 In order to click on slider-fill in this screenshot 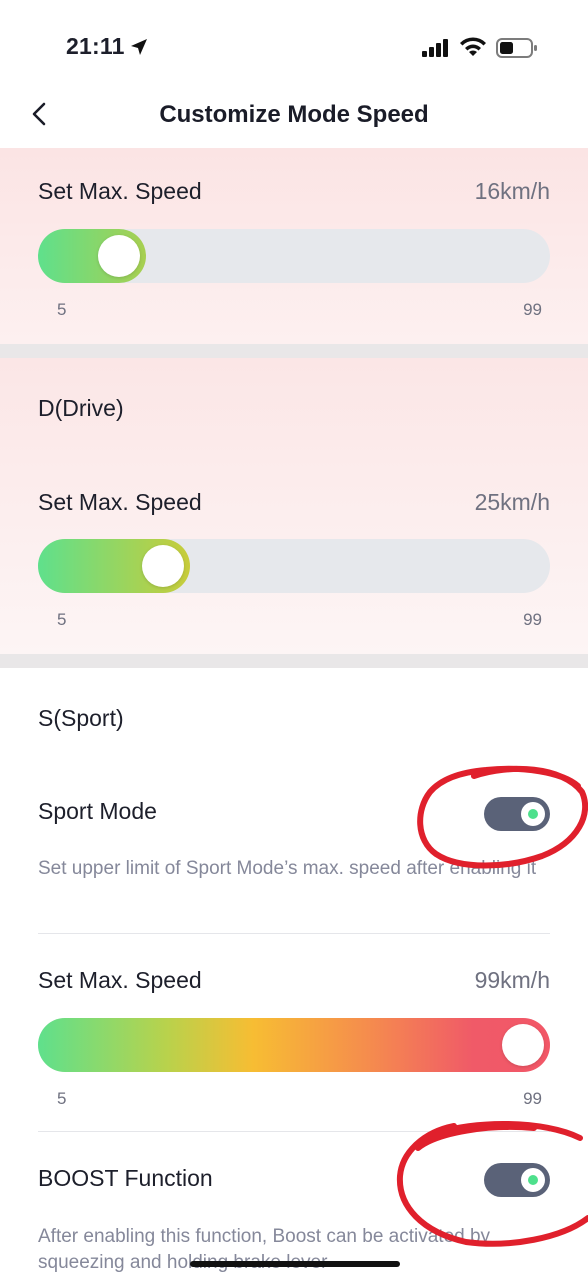, I will do `click(294, 1045)`.